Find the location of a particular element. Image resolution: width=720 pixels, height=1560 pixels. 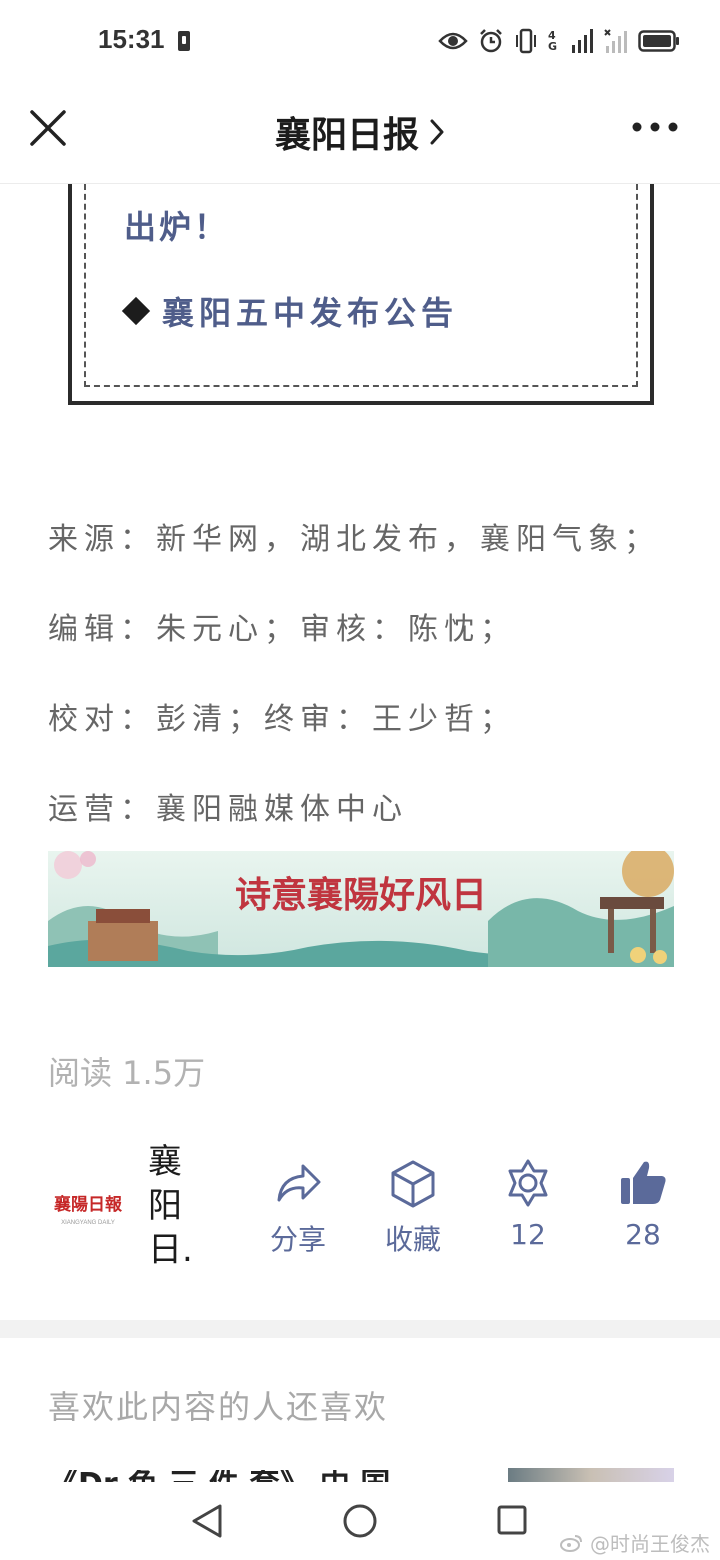

box-favorite-icon is located at coordinates (413, 1184).